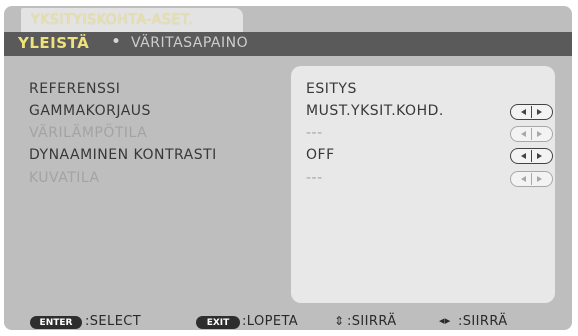  What do you see at coordinates (288, 44) in the screenshot?
I see `tab-bar: YLEISTÄ • VÄRITASAPAINO` at bounding box center [288, 44].